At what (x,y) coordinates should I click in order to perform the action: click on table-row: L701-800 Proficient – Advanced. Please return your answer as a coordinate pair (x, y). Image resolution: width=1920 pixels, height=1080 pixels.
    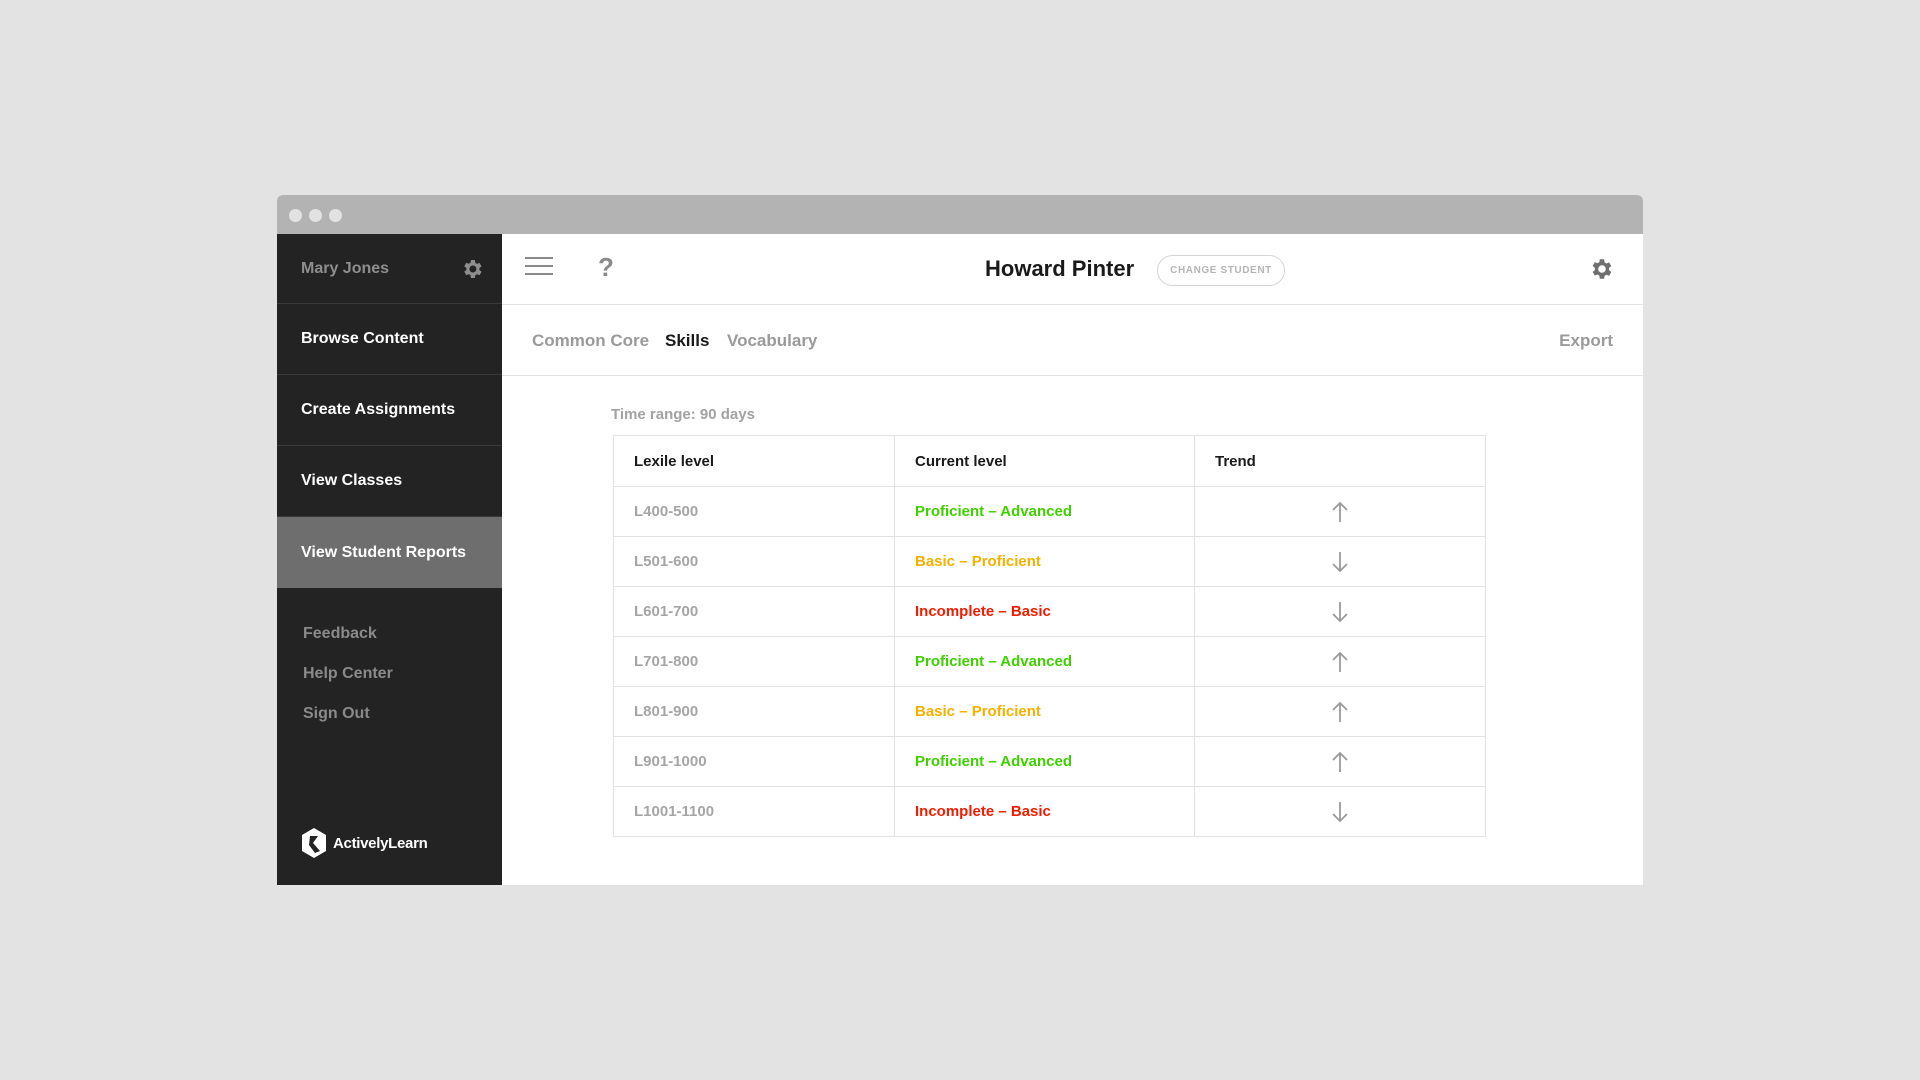
    Looking at the image, I should click on (1049, 661).